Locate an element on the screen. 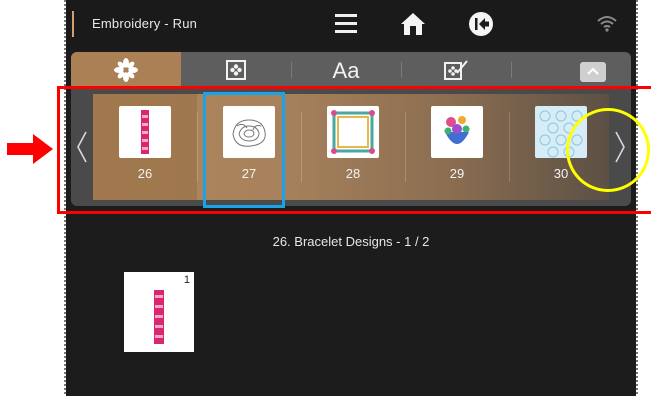 Image resolution: width=651 pixels, height=396 pixels. chevron-up-icon is located at coordinates (593, 71).